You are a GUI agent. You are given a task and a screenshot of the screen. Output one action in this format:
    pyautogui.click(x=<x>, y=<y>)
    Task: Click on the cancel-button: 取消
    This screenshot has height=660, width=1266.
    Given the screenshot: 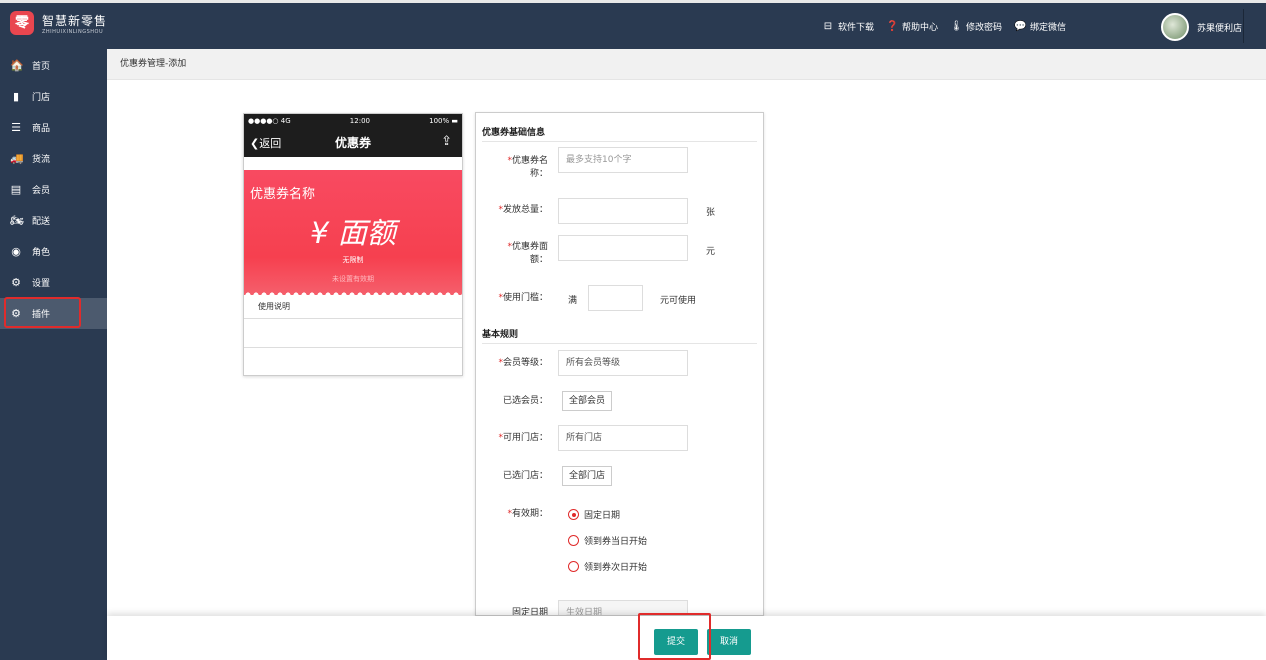 What is the action you would take?
    pyautogui.click(x=729, y=642)
    